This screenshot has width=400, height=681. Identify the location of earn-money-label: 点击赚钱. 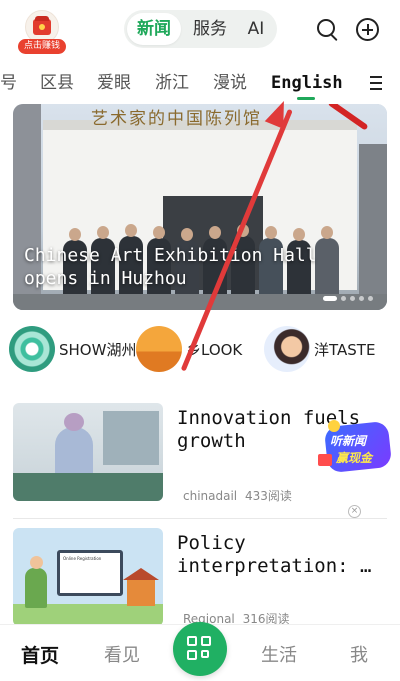
(42, 46).